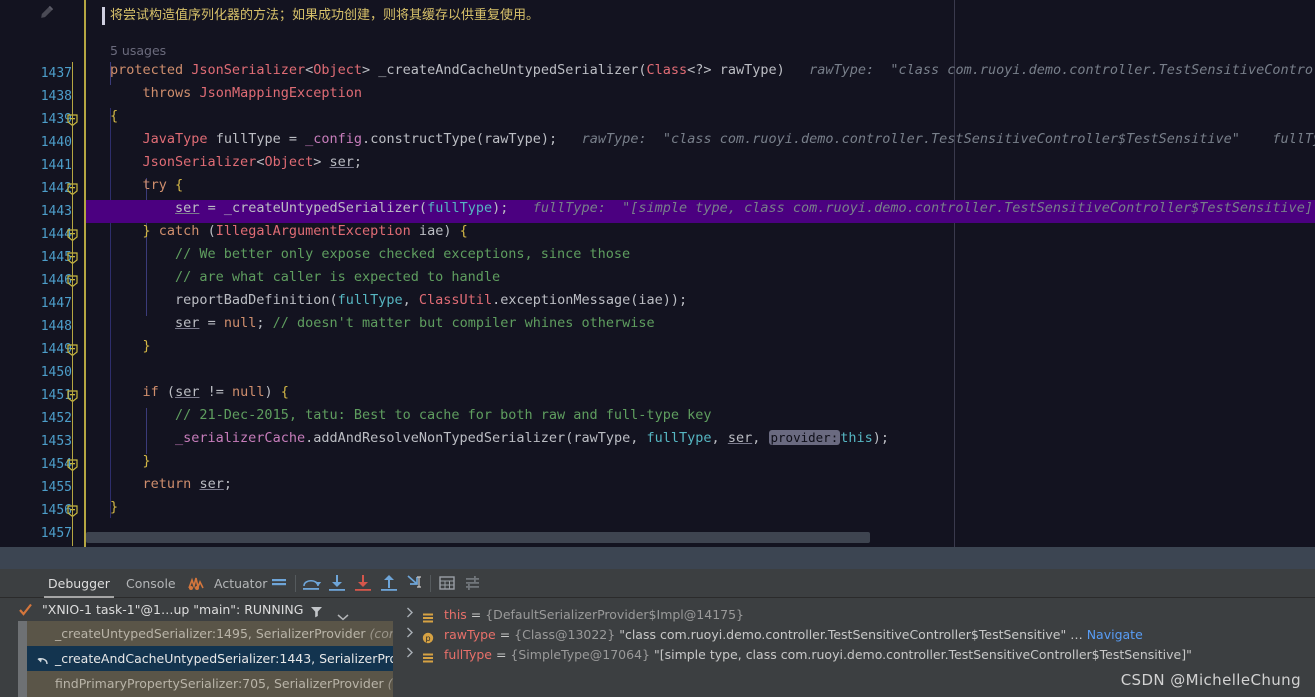 Image resolution: width=1315 pixels, height=697 pixels. I want to click on variable-name: rawType, so click(470, 634).